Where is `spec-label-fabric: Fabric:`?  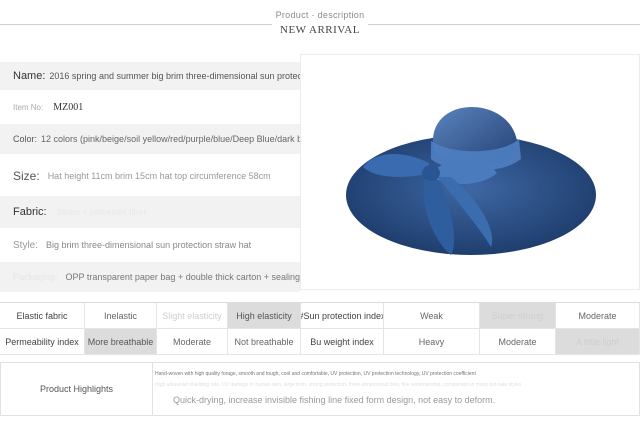 spec-label-fabric: Fabric: is located at coordinates (30, 212).